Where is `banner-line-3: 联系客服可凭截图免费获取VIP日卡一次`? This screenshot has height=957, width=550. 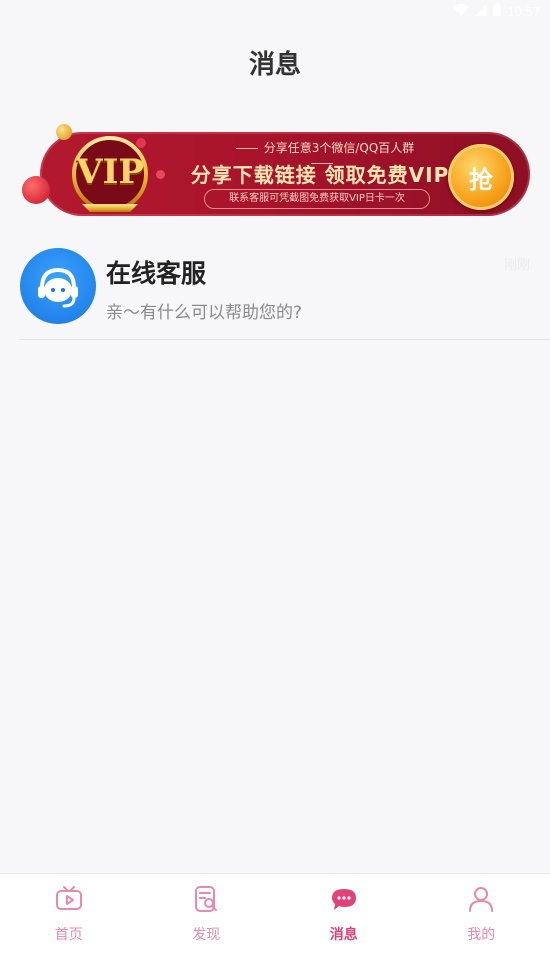
banner-line-3: 联系客服可凭截图免费获取VIP日卡一次 is located at coordinates (317, 199).